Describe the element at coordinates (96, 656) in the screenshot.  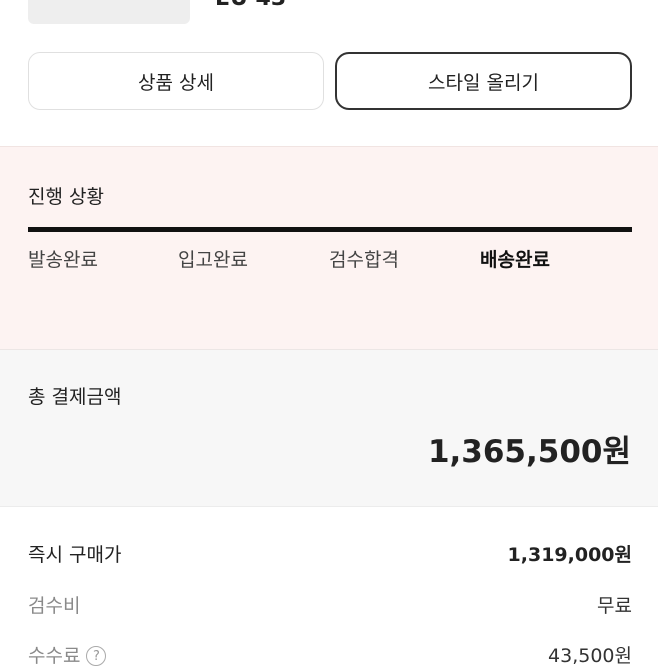
I see `question-circle-icon: ?` at that location.